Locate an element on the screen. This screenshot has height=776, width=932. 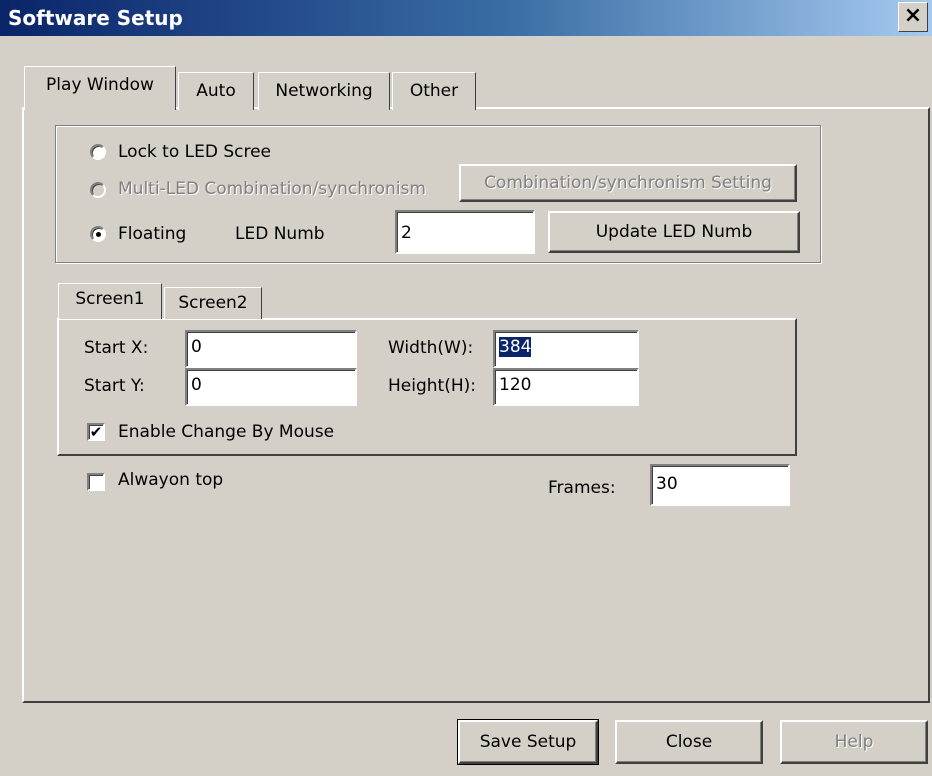
close-button: Close is located at coordinates (689, 742).